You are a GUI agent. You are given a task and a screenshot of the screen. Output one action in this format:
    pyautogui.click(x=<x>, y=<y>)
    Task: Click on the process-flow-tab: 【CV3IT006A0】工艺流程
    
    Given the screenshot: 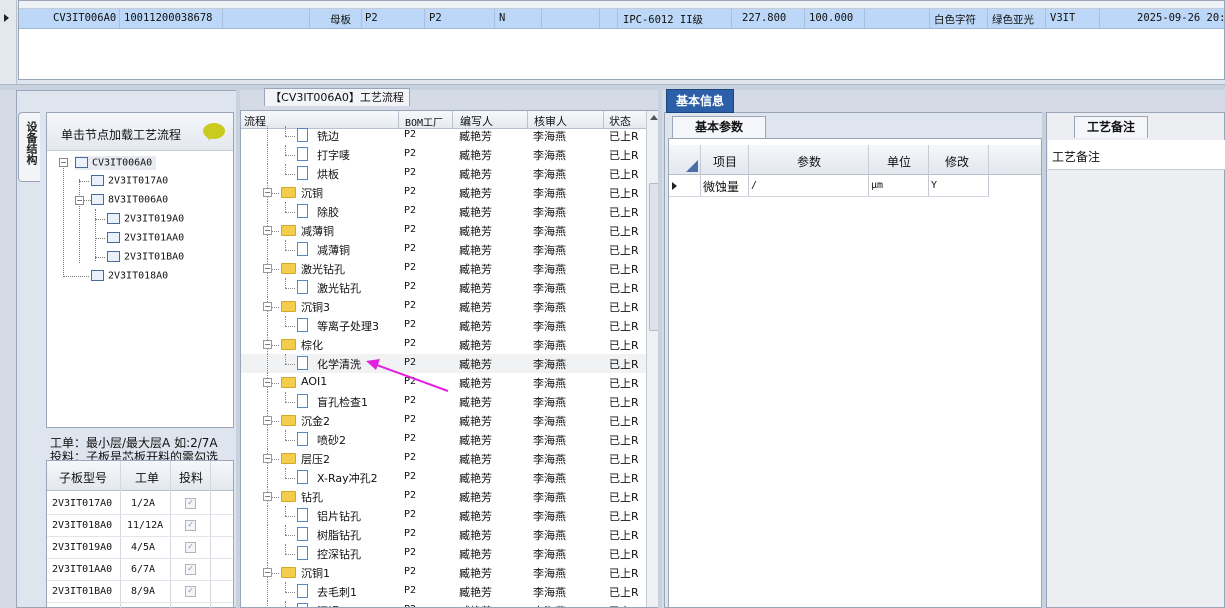 What is the action you would take?
    pyautogui.click(x=337, y=97)
    